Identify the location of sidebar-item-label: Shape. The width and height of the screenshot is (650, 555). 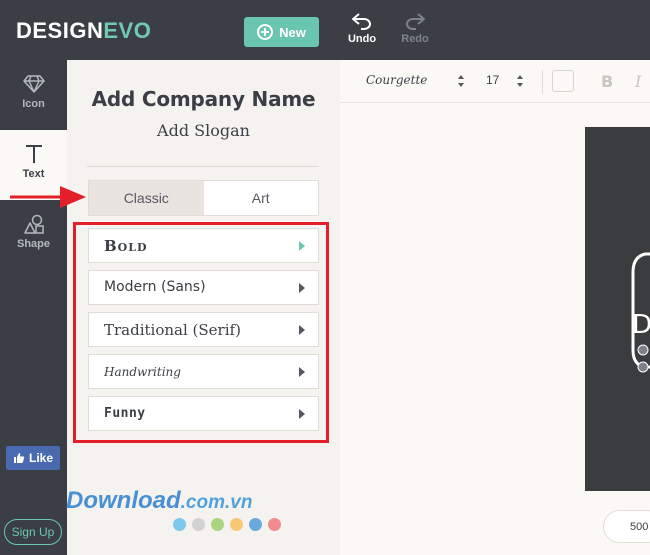
(33, 244).